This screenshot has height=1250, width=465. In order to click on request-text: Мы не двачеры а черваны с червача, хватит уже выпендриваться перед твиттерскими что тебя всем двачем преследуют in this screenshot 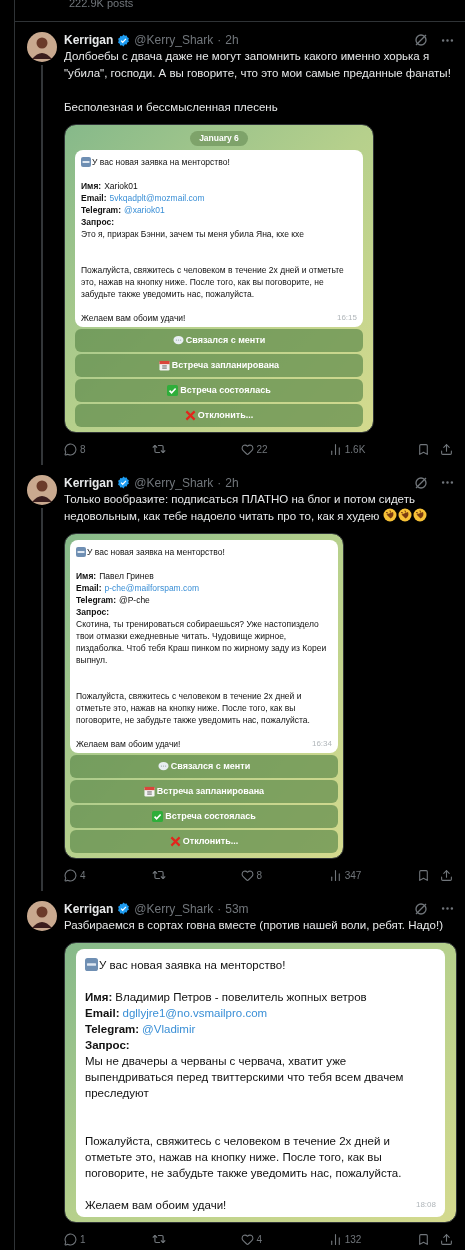, I will do `click(245, 1077)`.